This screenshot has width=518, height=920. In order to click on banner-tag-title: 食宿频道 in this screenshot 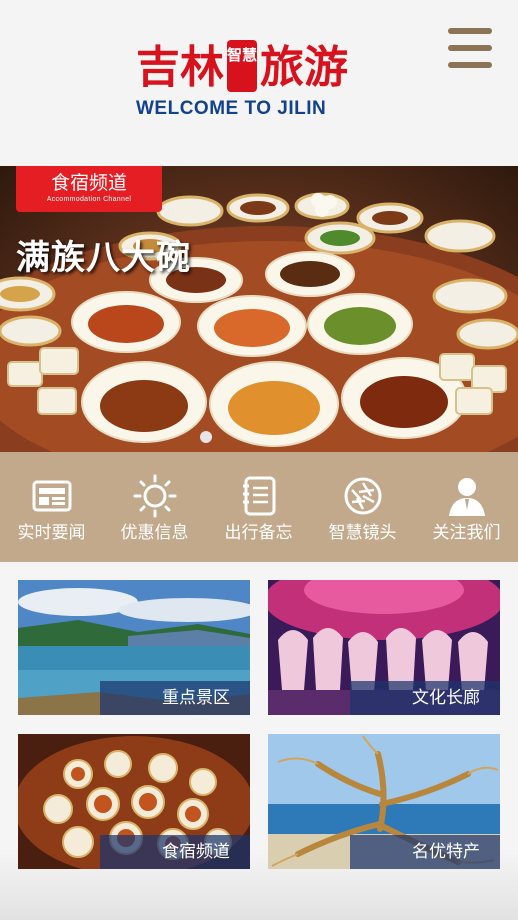, I will do `click(88, 183)`.